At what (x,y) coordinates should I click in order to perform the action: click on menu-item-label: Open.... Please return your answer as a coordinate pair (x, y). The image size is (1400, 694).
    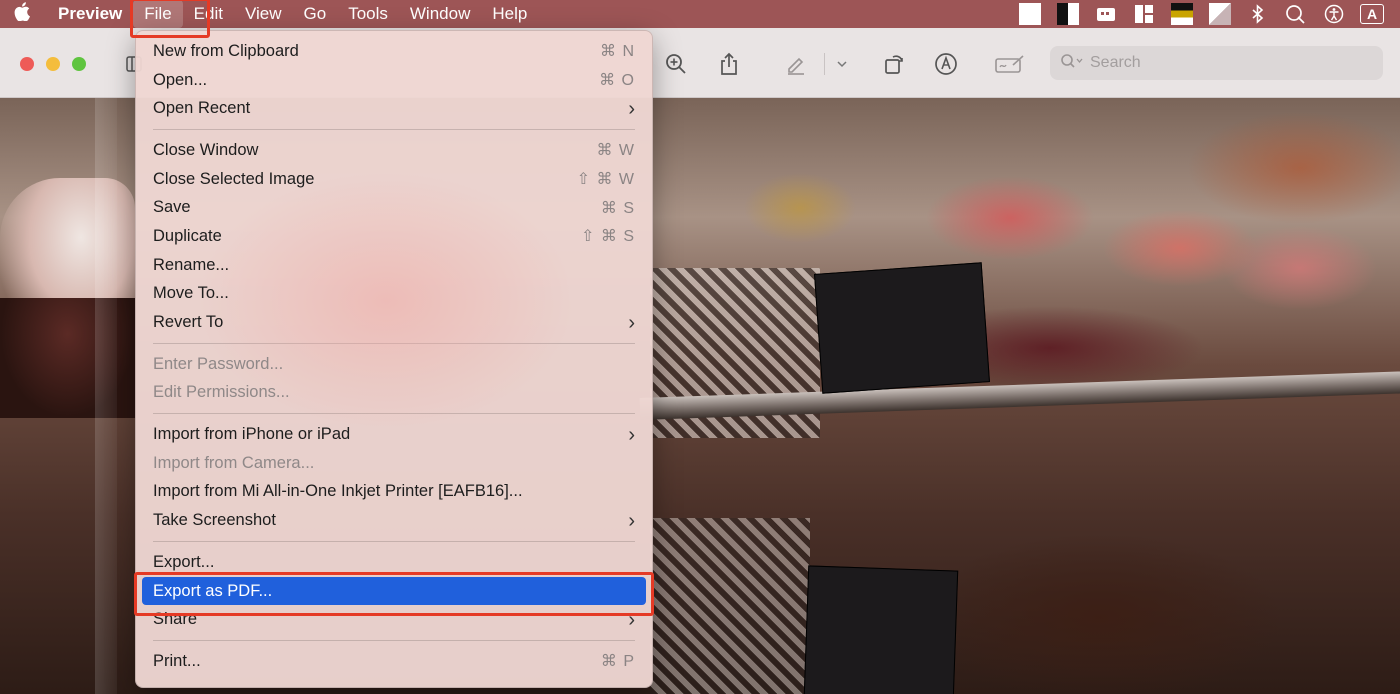
    Looking at the image, I should click on (180, 79).